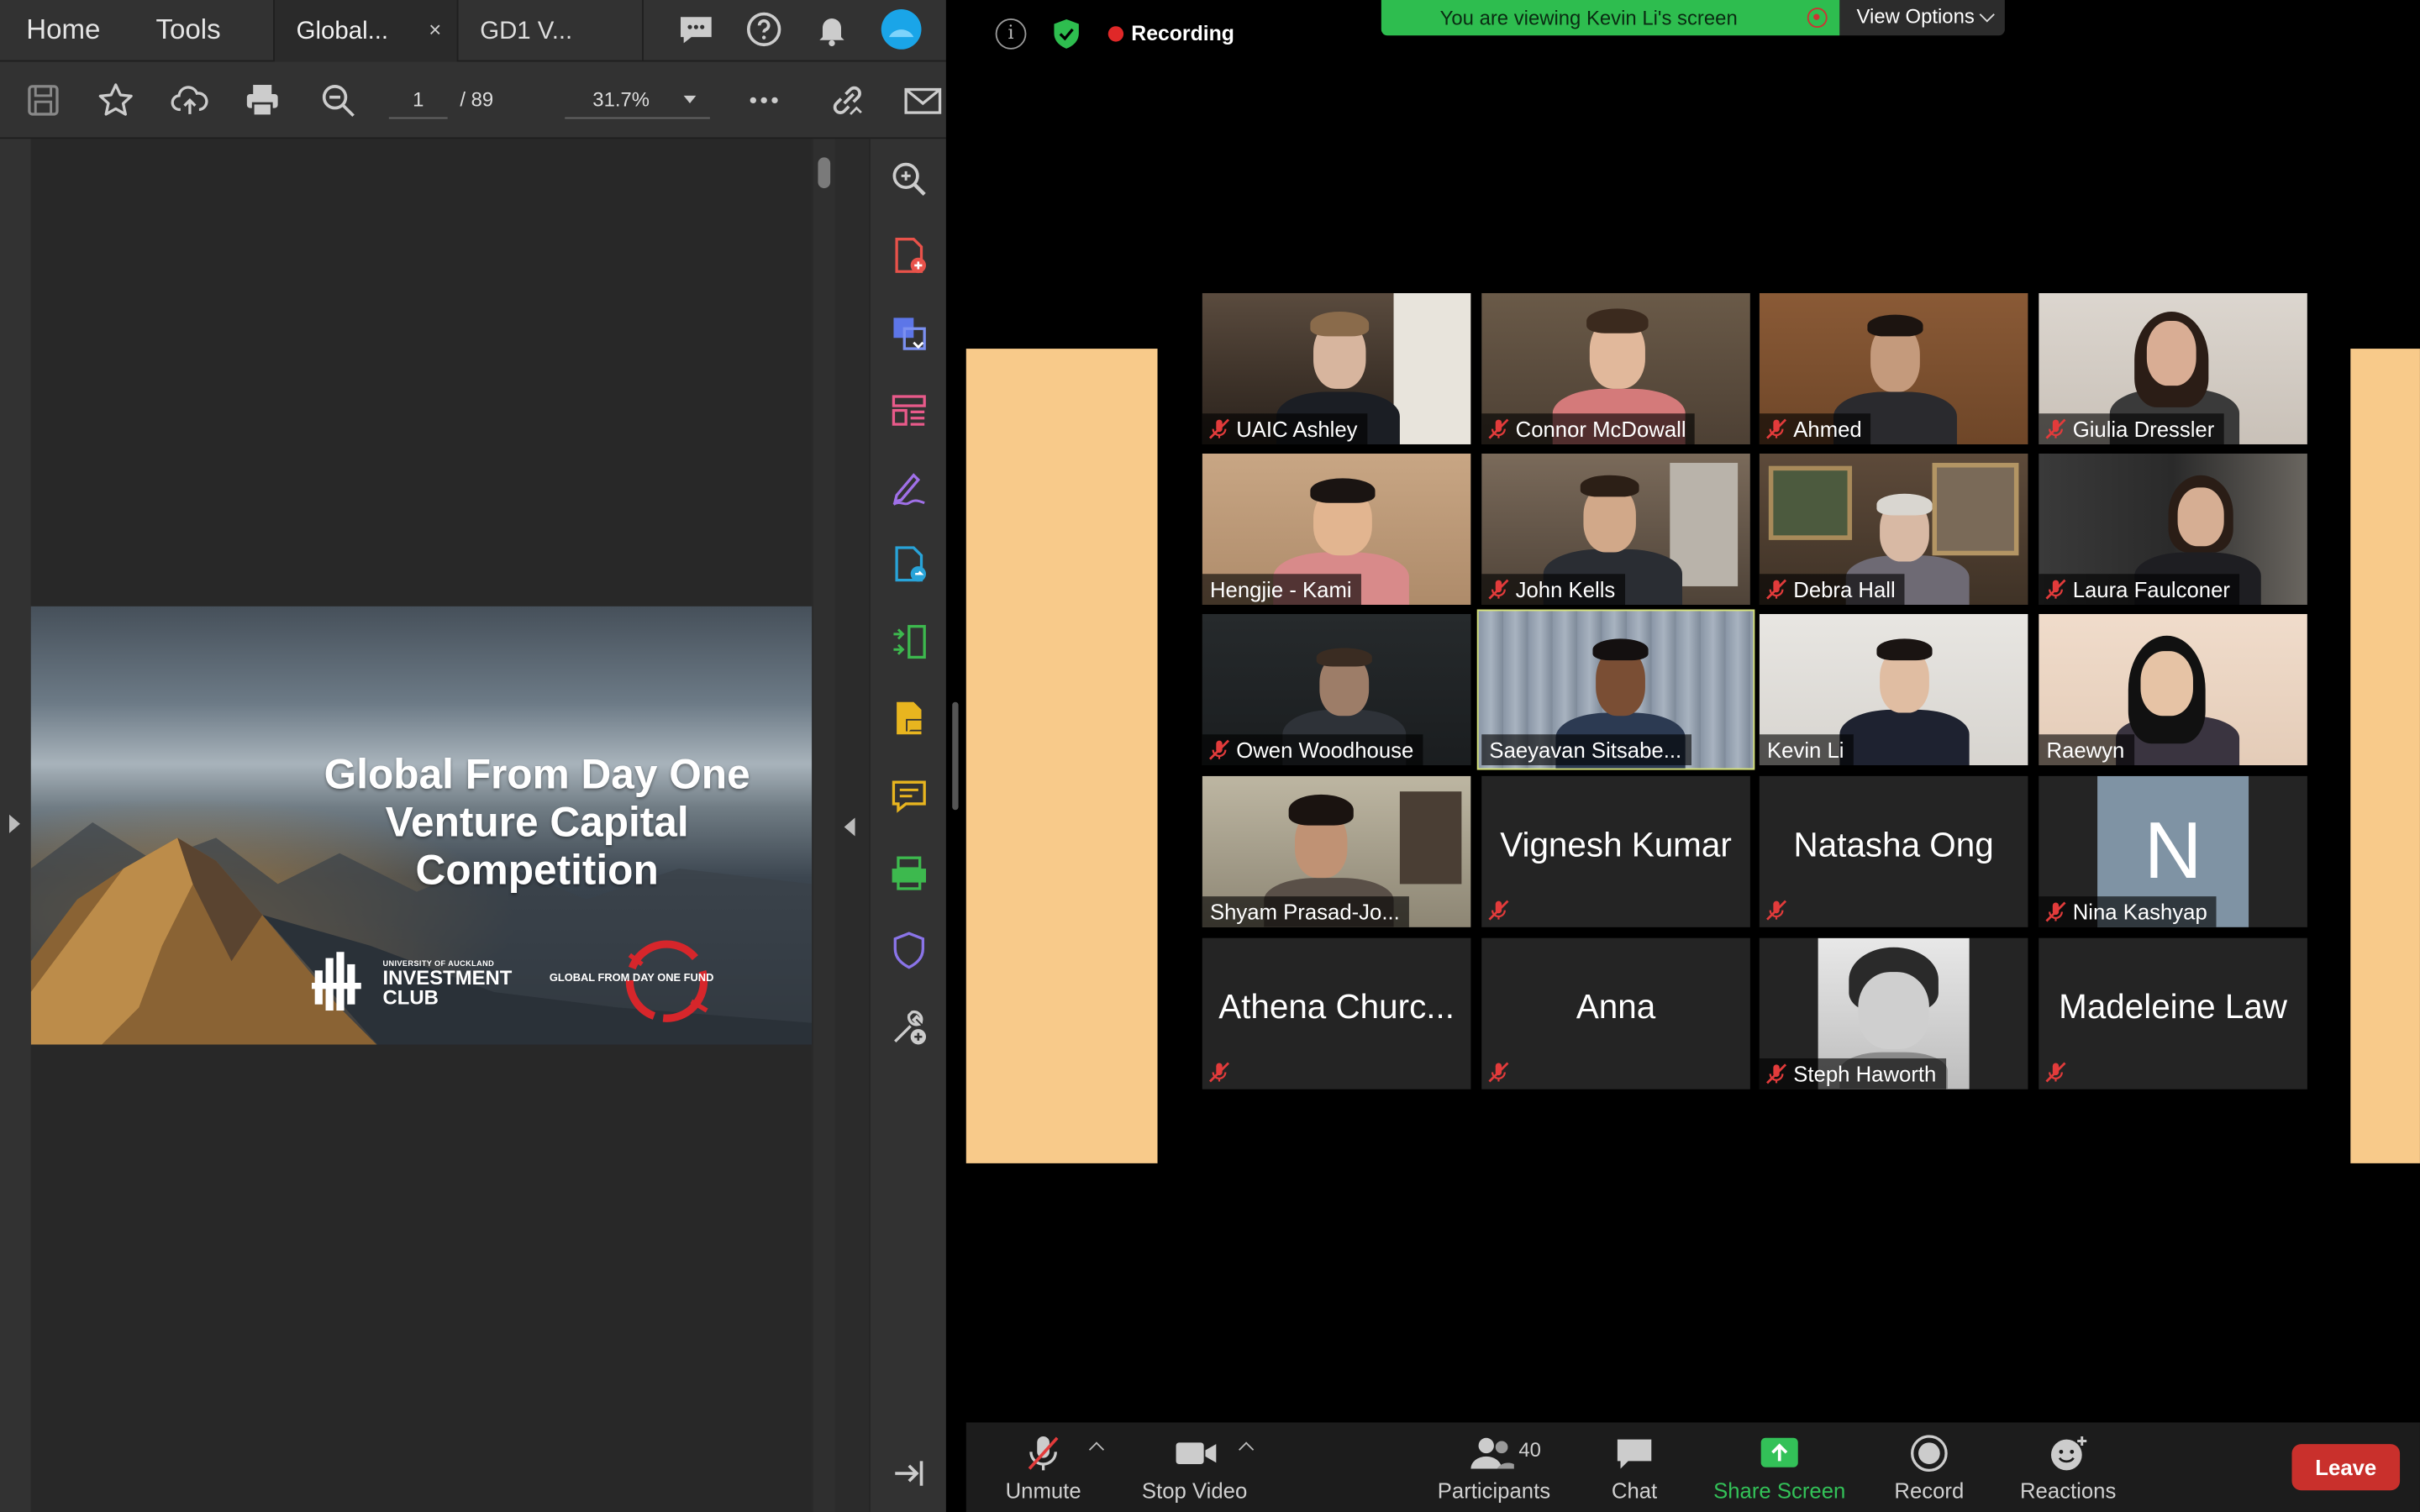 The height and width of the screenshot is (1512, 2420). What do you see at coordinates (1905, 737) in the screenshot?
I see `participant-body` at bounding box center [1905, 737].